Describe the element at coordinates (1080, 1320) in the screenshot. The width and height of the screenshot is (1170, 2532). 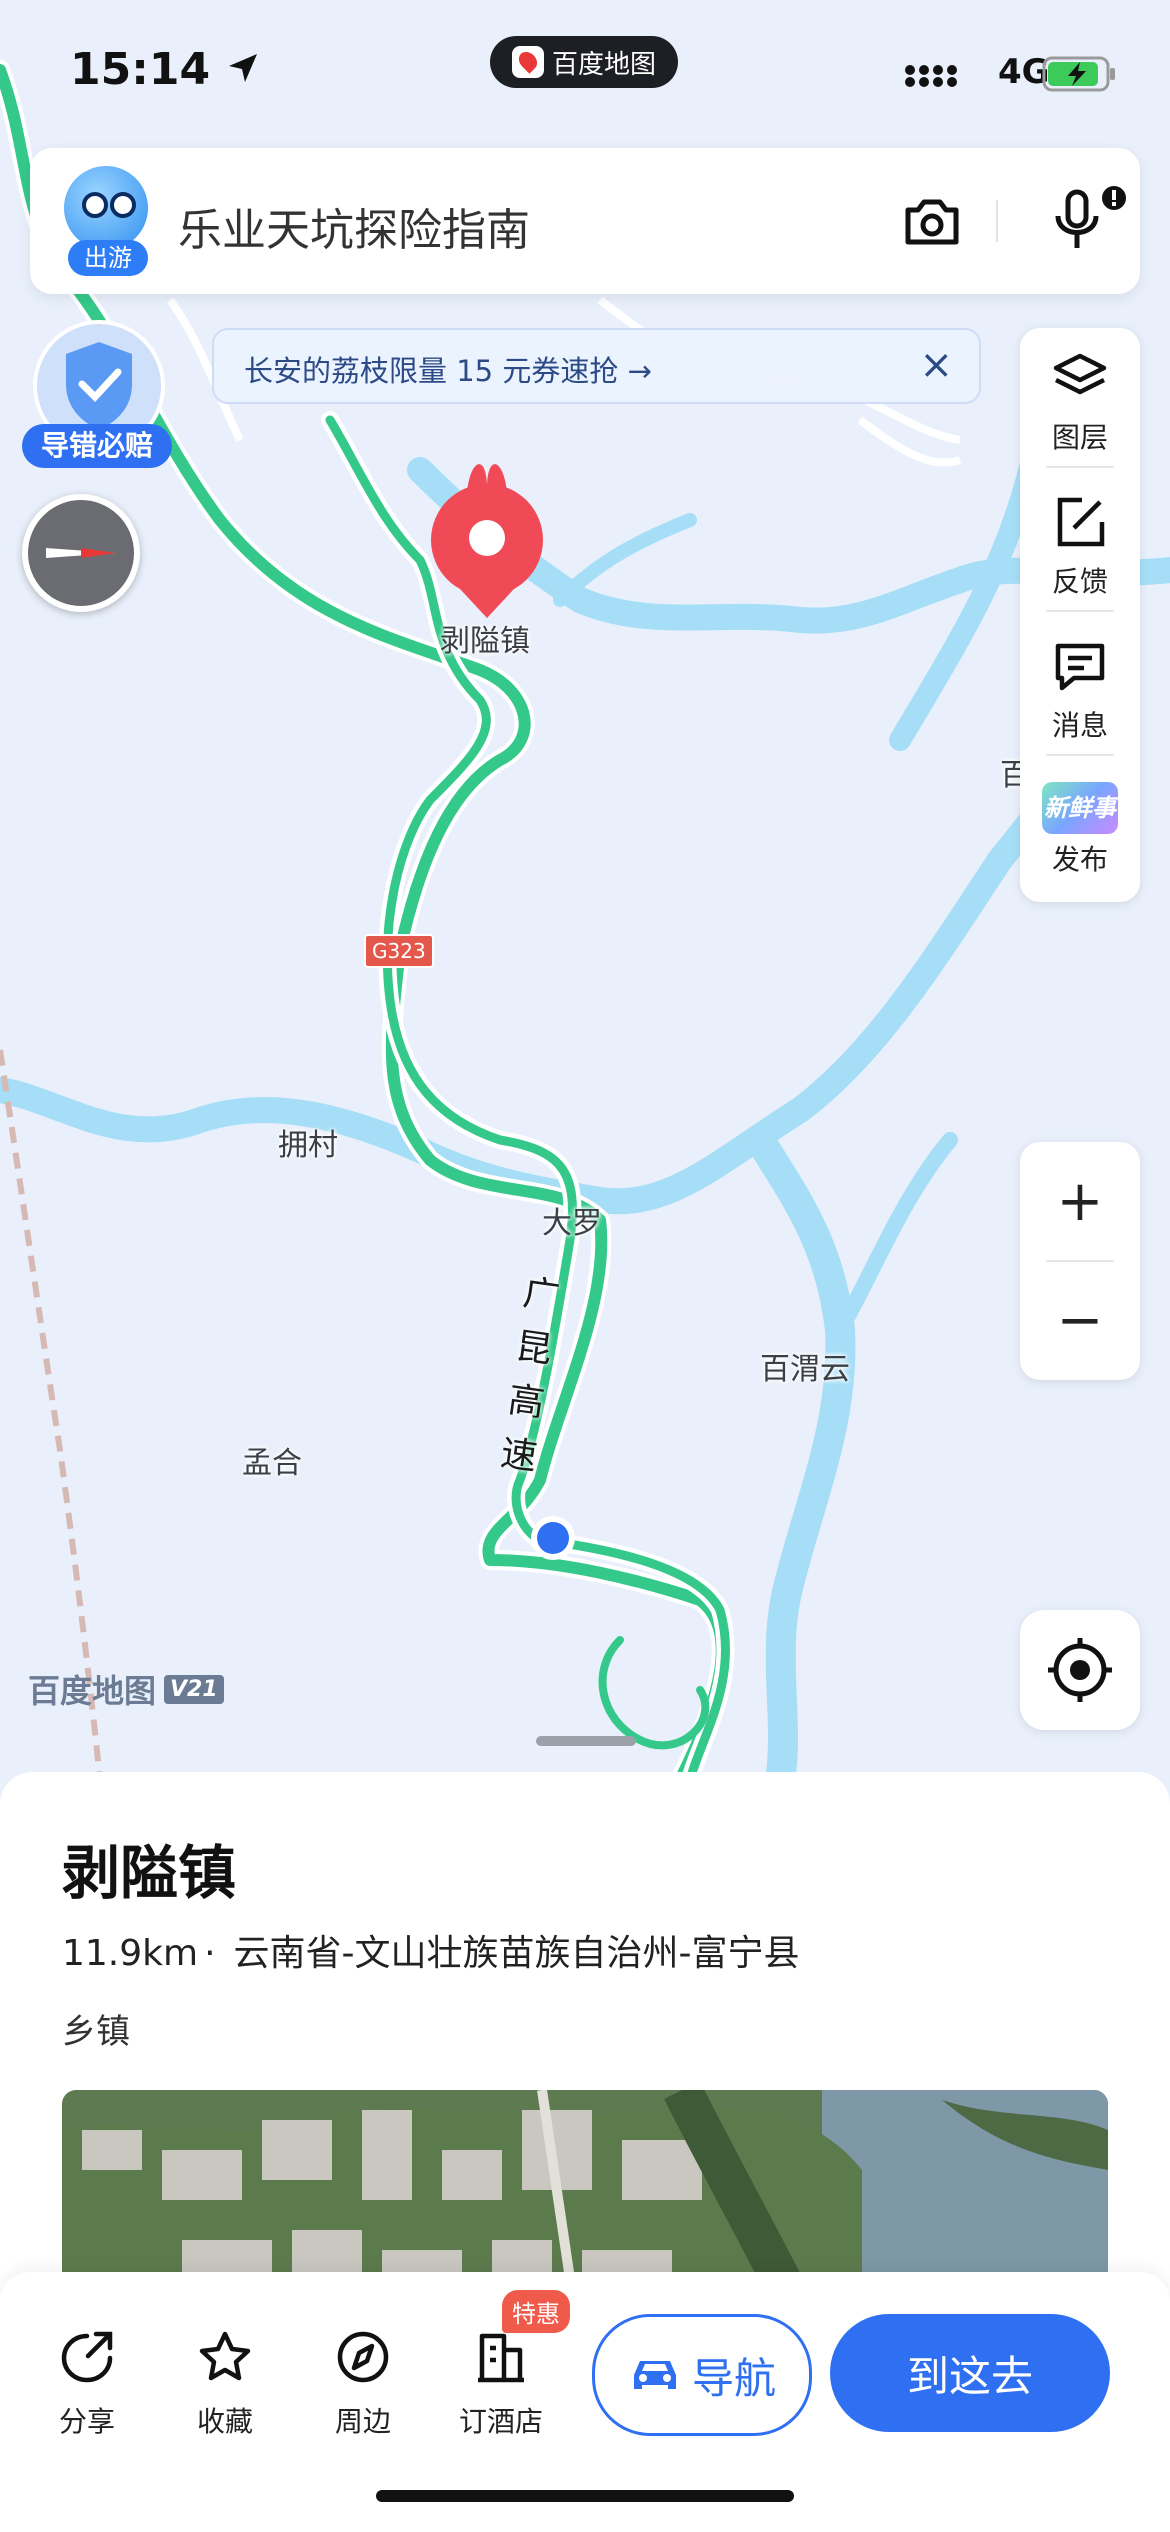
I see `zoom-out-button: −` at that location.